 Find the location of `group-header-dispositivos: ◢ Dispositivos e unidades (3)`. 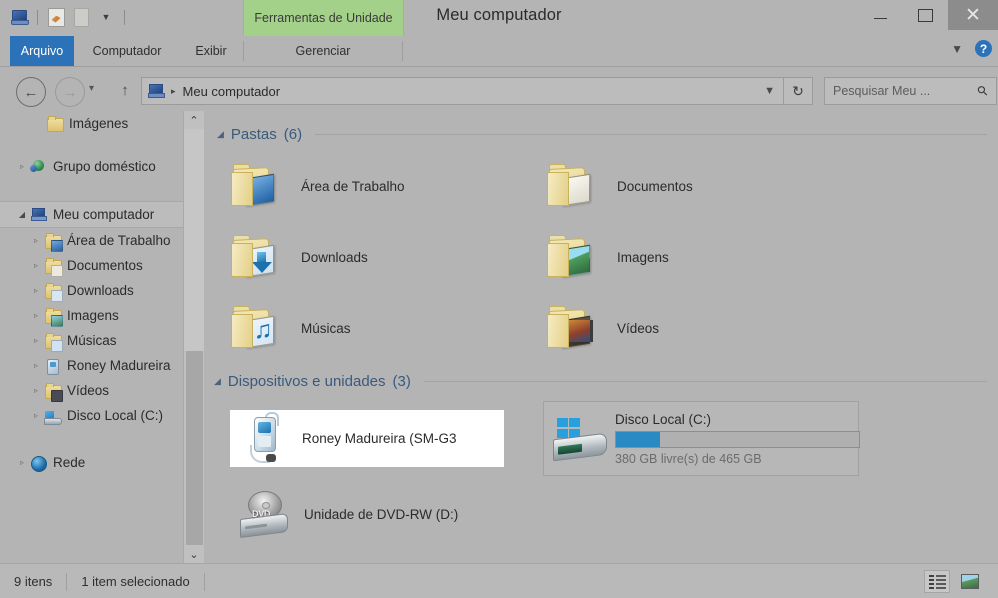

group-header-dispositivos: ◢ Dispositivos e unidades (3) is located at coordinates (600, 381).